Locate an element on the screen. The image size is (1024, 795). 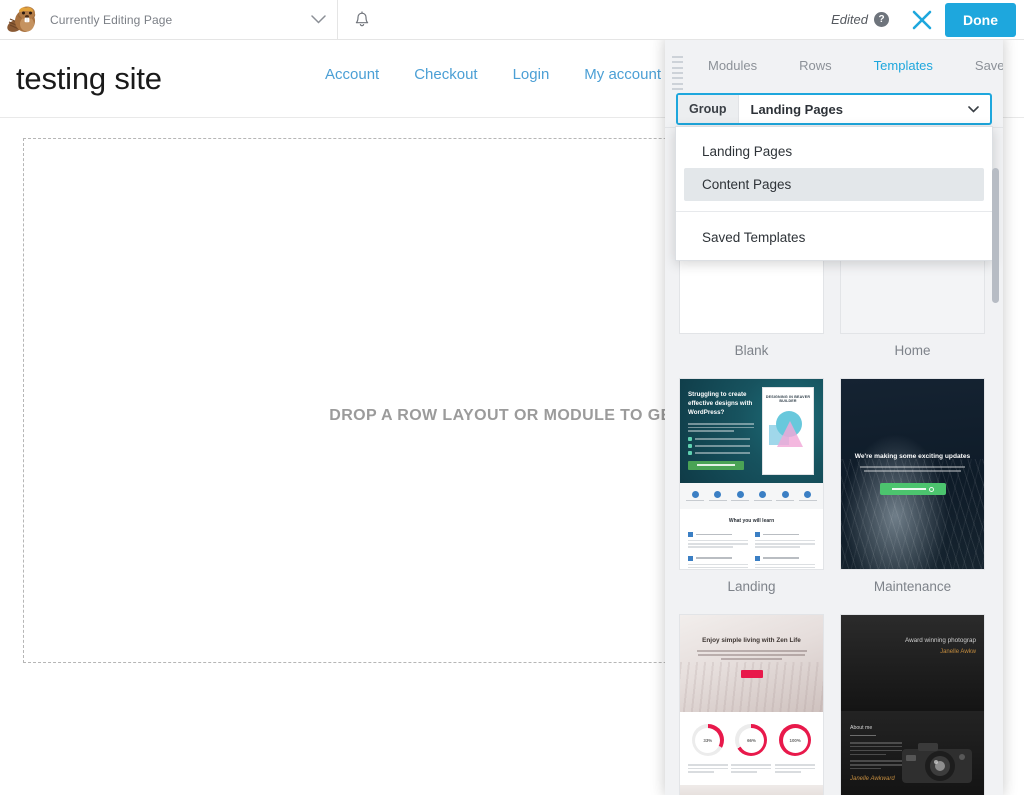
template-label: Maintenance is located at coordinates (912, 586).